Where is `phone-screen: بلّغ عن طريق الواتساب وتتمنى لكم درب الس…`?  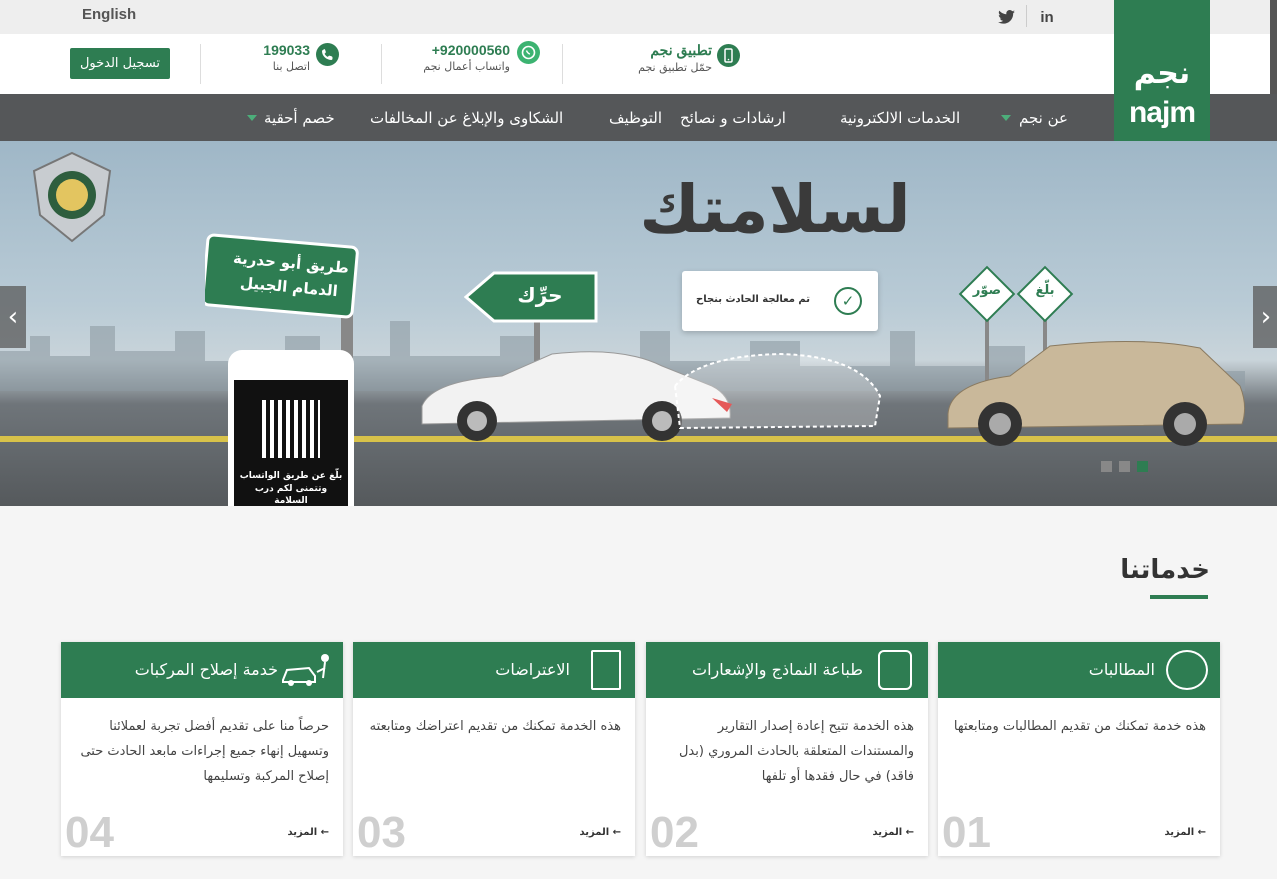
phone-screen: بلّغ عن طريق الواتساب وتتمنى لكم درب الس… is located at coordinates (291, 443).